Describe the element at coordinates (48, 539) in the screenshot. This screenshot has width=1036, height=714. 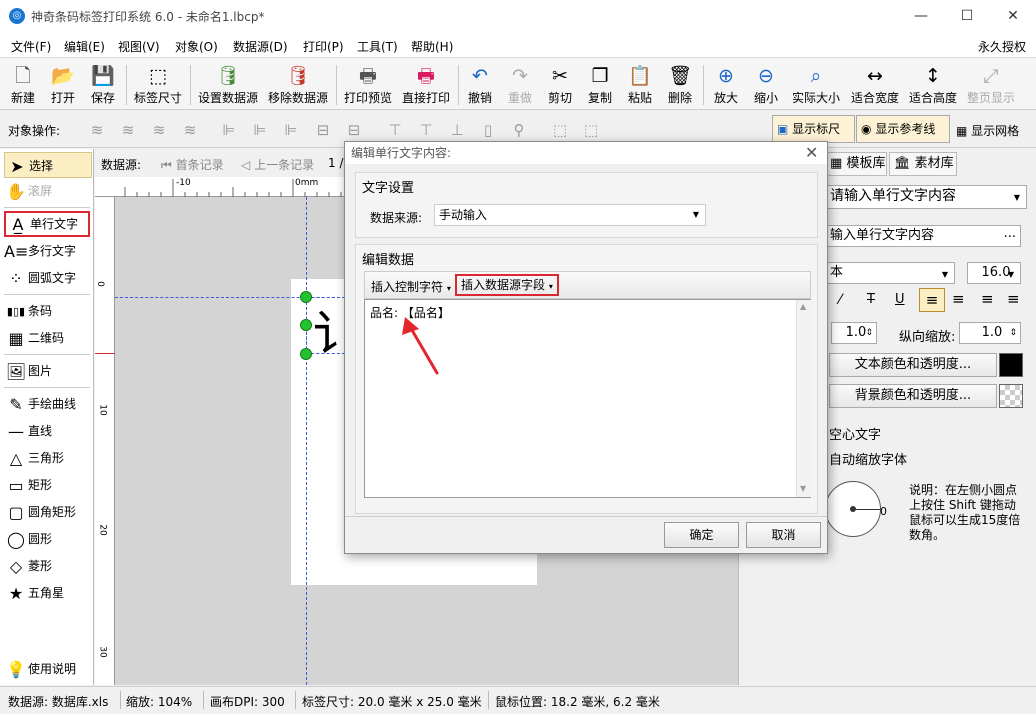
I see `tool-circle: ◯ 圆形` at that location.